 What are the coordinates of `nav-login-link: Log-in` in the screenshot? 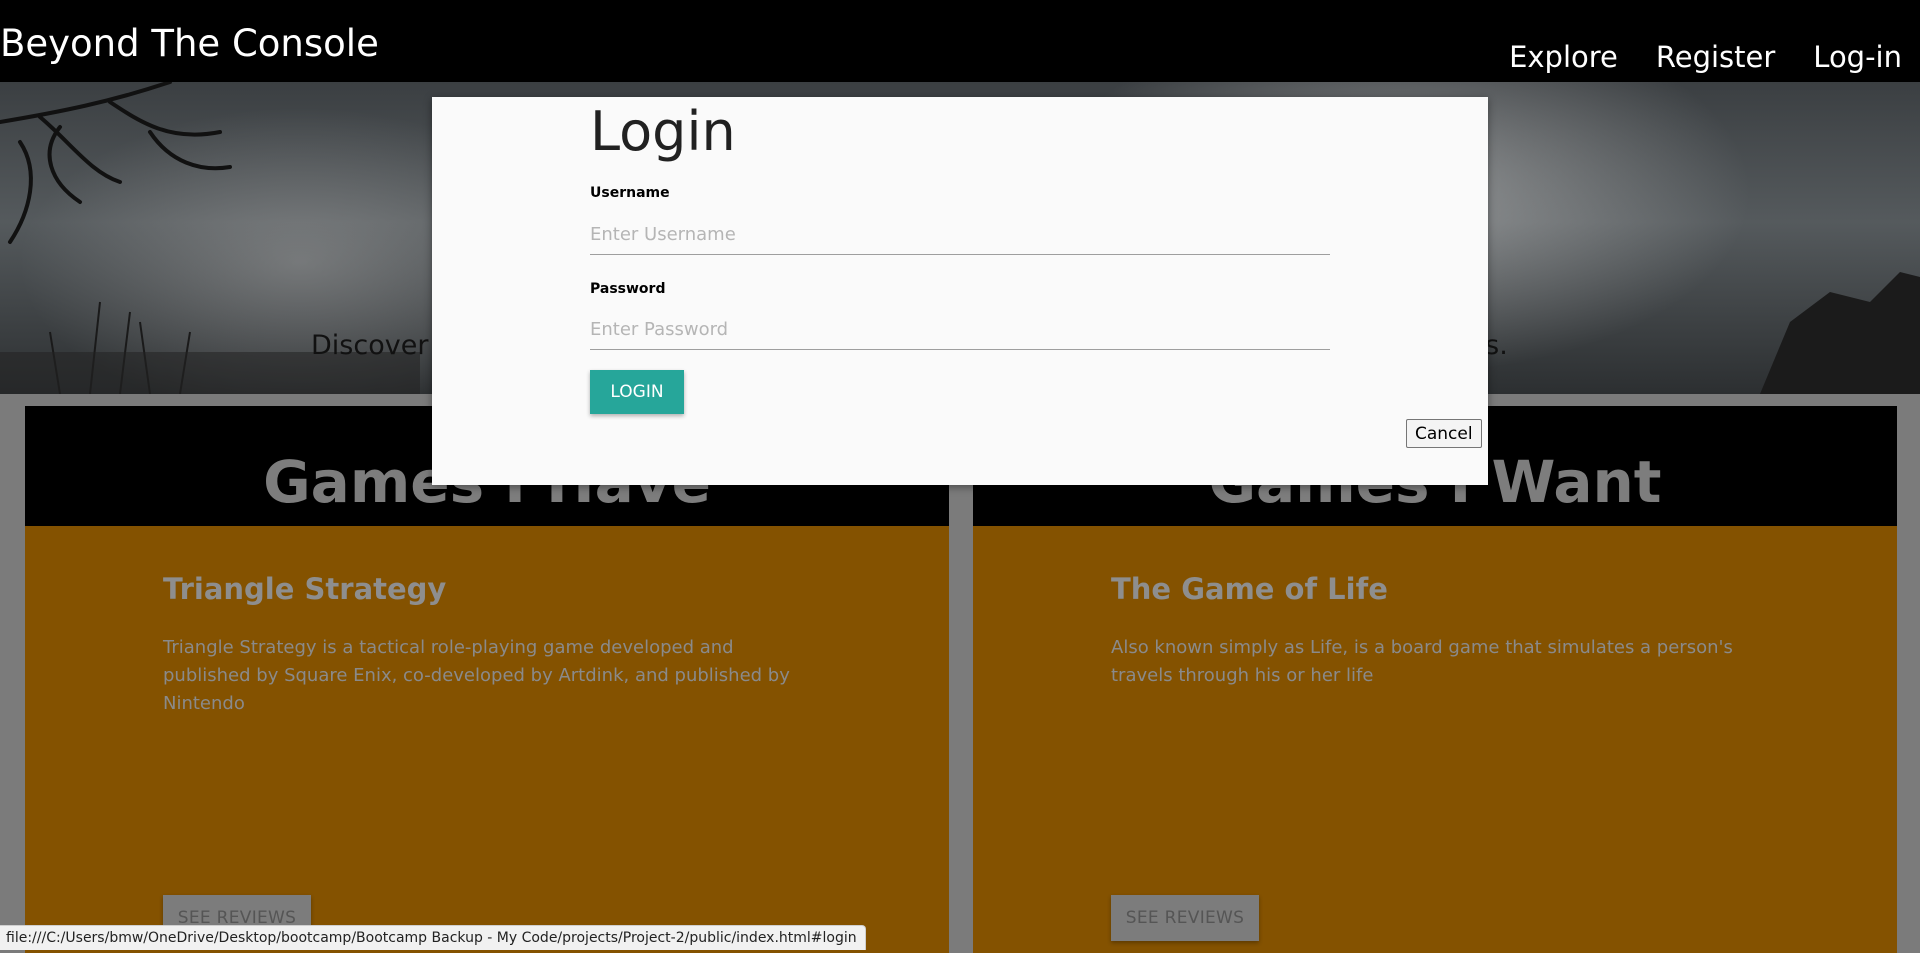 It's located at (1857, 57).